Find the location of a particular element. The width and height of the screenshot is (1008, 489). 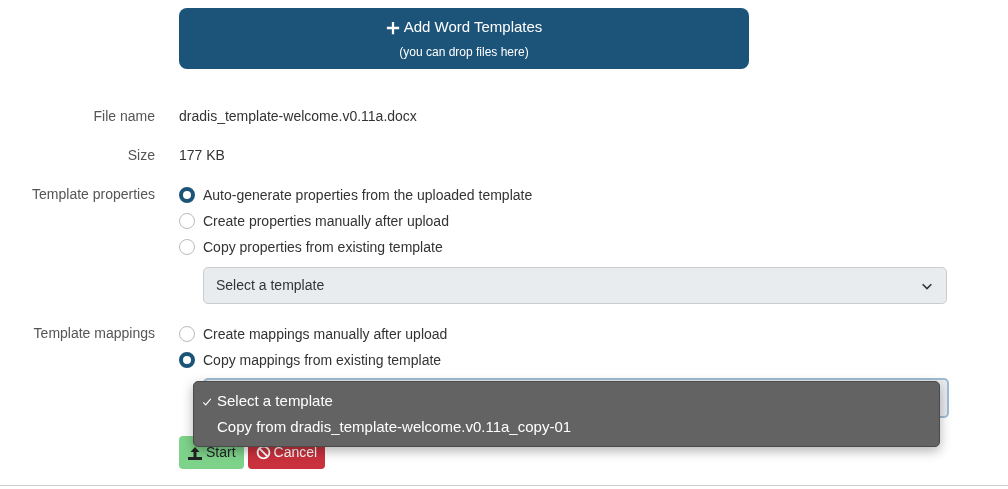

field-label: Template properties is located at coordinates (93, 194).